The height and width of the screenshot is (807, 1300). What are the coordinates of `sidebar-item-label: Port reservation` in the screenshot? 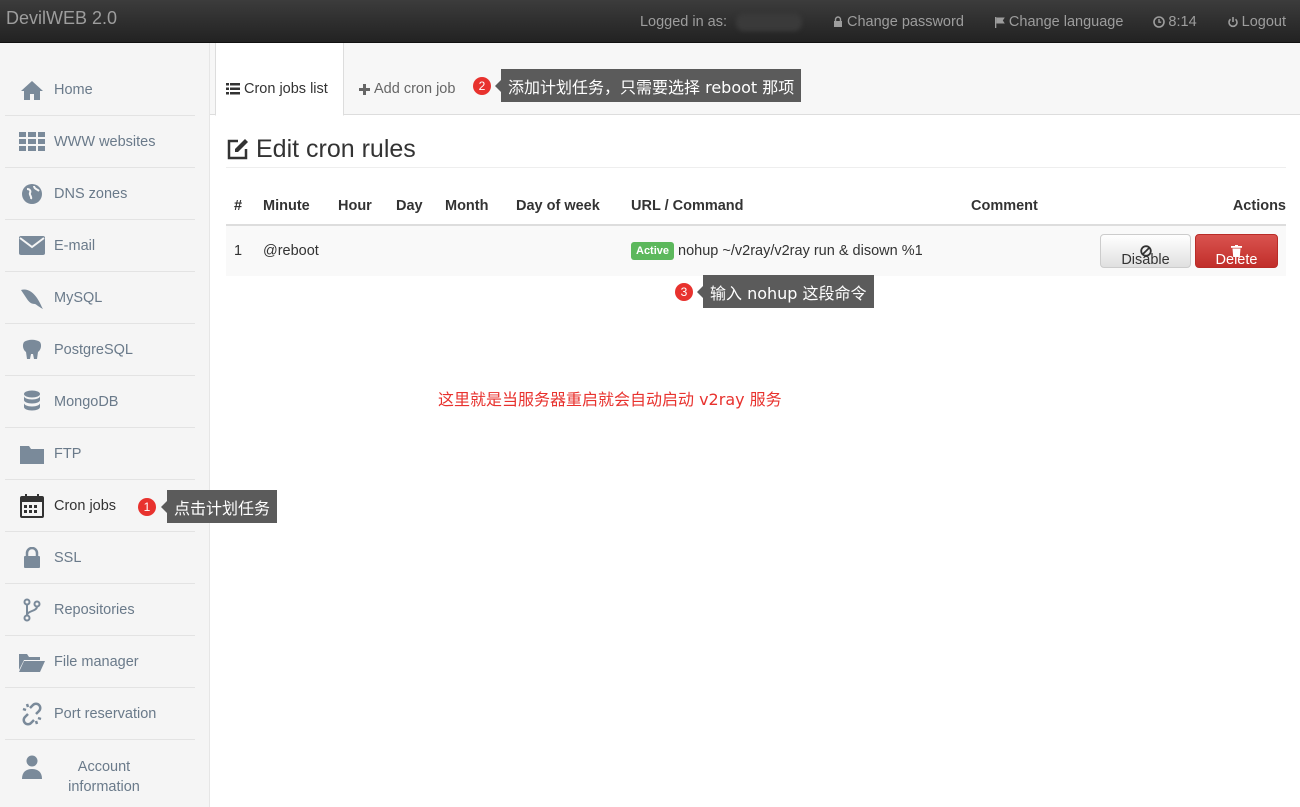 It's located at (105, 713).